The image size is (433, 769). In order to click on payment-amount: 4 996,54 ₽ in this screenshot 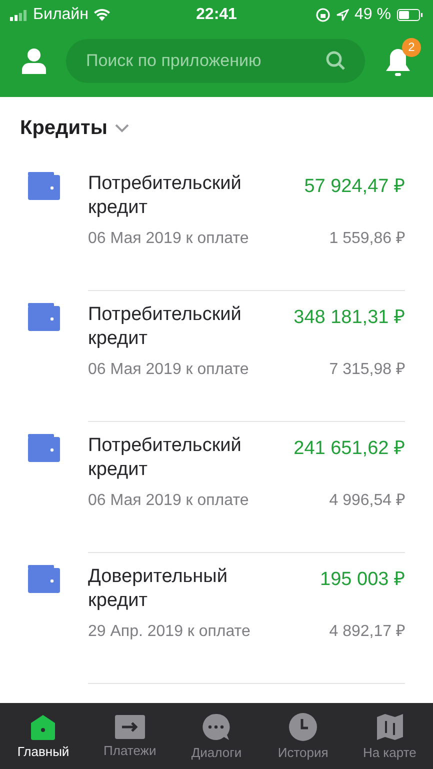, I will do `click(367, 500)`.